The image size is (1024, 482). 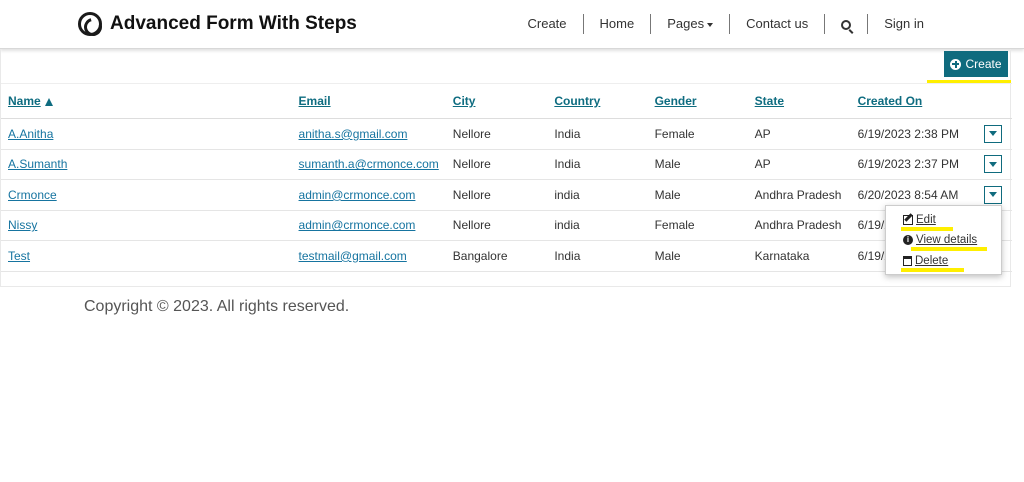 What do you see at coordinates (496, 101) in the screenshot?
I see `column-header-city: City` at bounding box center [496, 101].